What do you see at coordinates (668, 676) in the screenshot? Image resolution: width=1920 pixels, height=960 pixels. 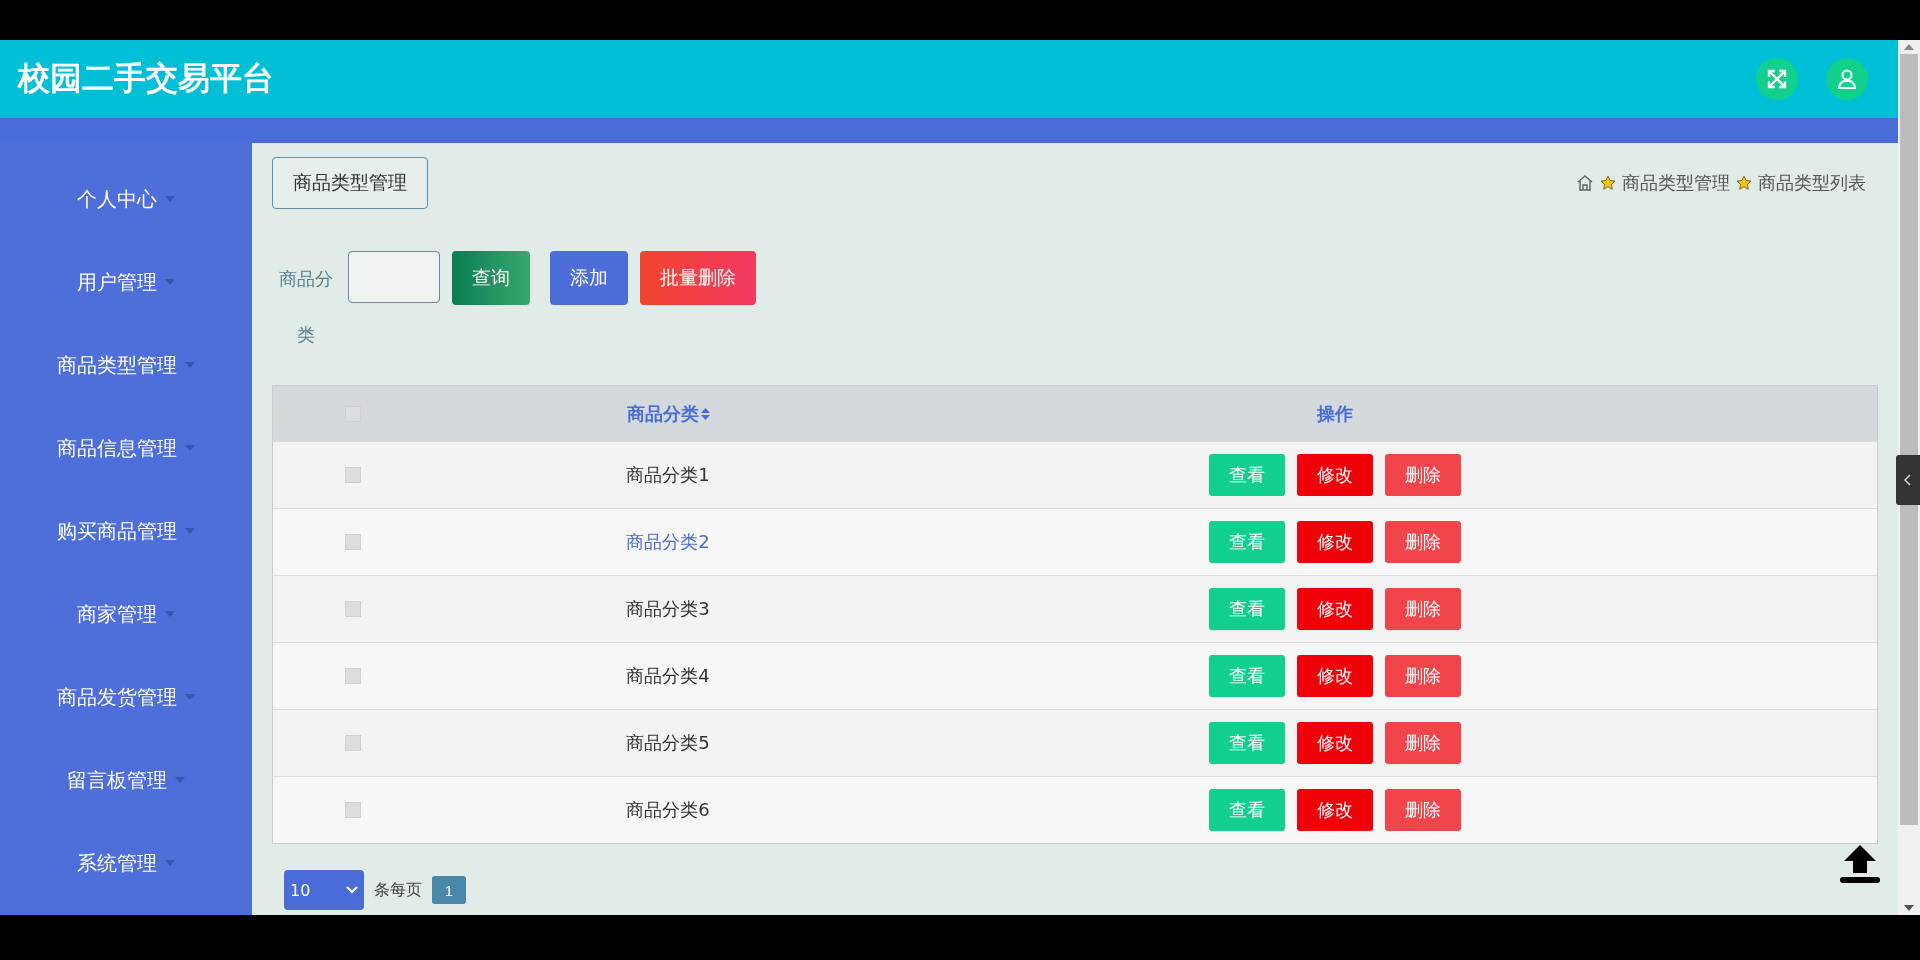 I see `table-cell: 商品分类4` at bounding box center [668, 676].